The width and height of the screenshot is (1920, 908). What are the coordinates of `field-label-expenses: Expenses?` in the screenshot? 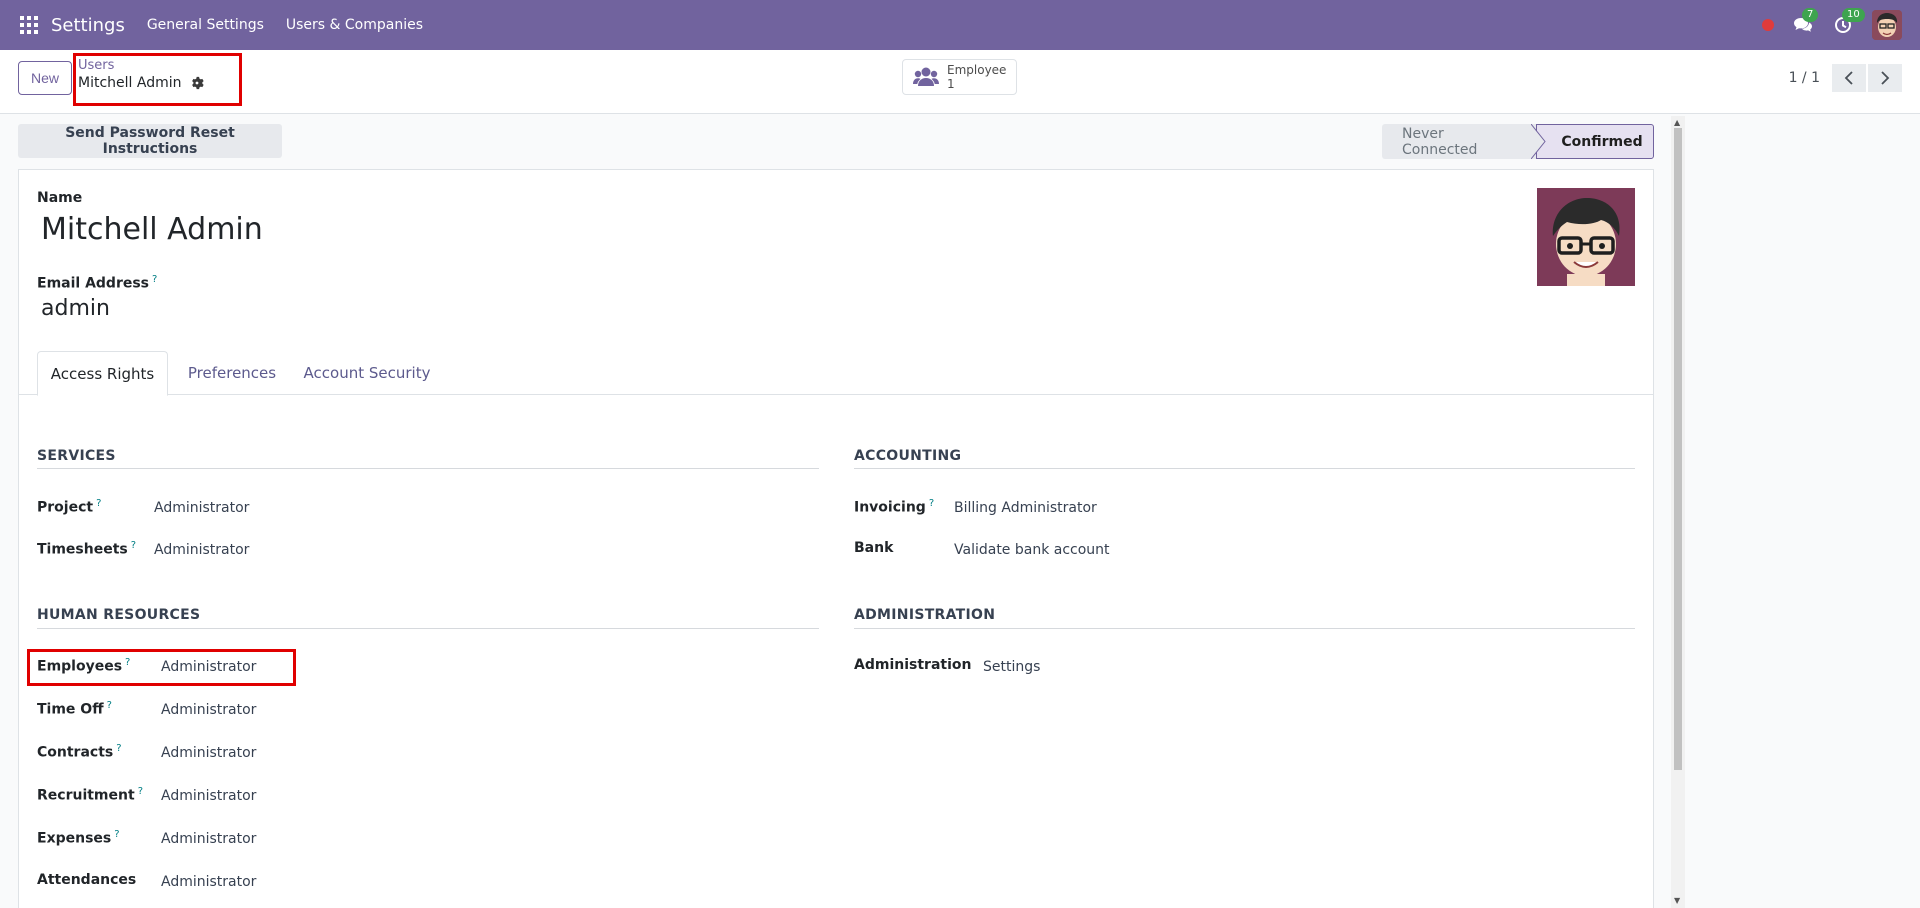 It's located at (78, 838).